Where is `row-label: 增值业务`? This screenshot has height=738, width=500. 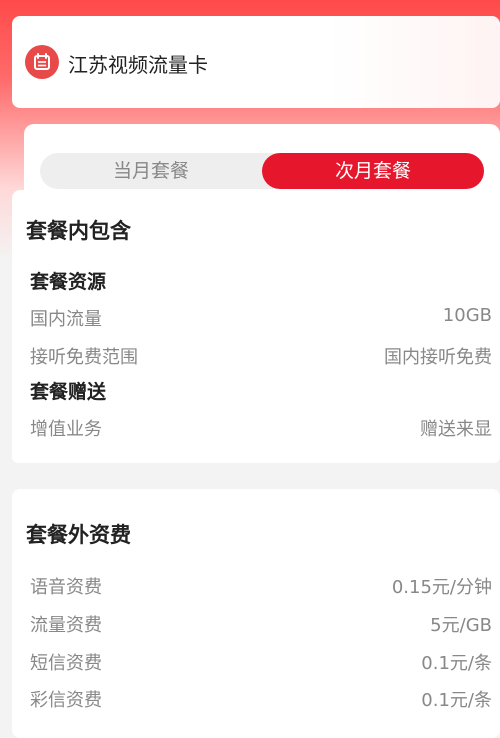
row-label: 增值业务 is located at coordinates (66, 429).